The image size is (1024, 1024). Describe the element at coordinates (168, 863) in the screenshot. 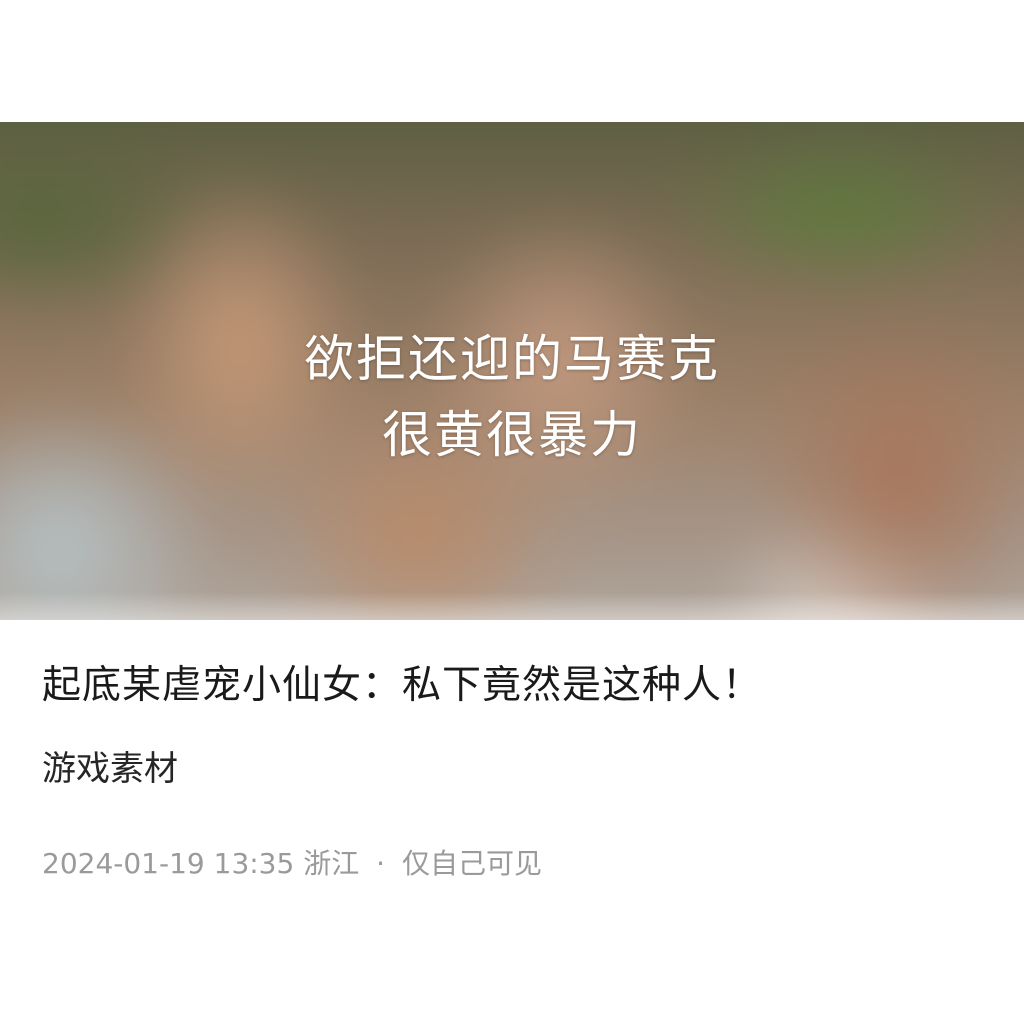

I see `post-timestamp: 2024-01-19 13:35` at that location.